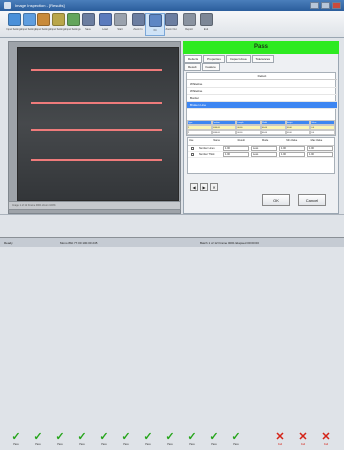 This screenshot has width=344, height=450. What do you see at coordinates (263, 59) in the screenshot?
I see `tab-tolerances: Tolerances` at bounding box center [263, 59].